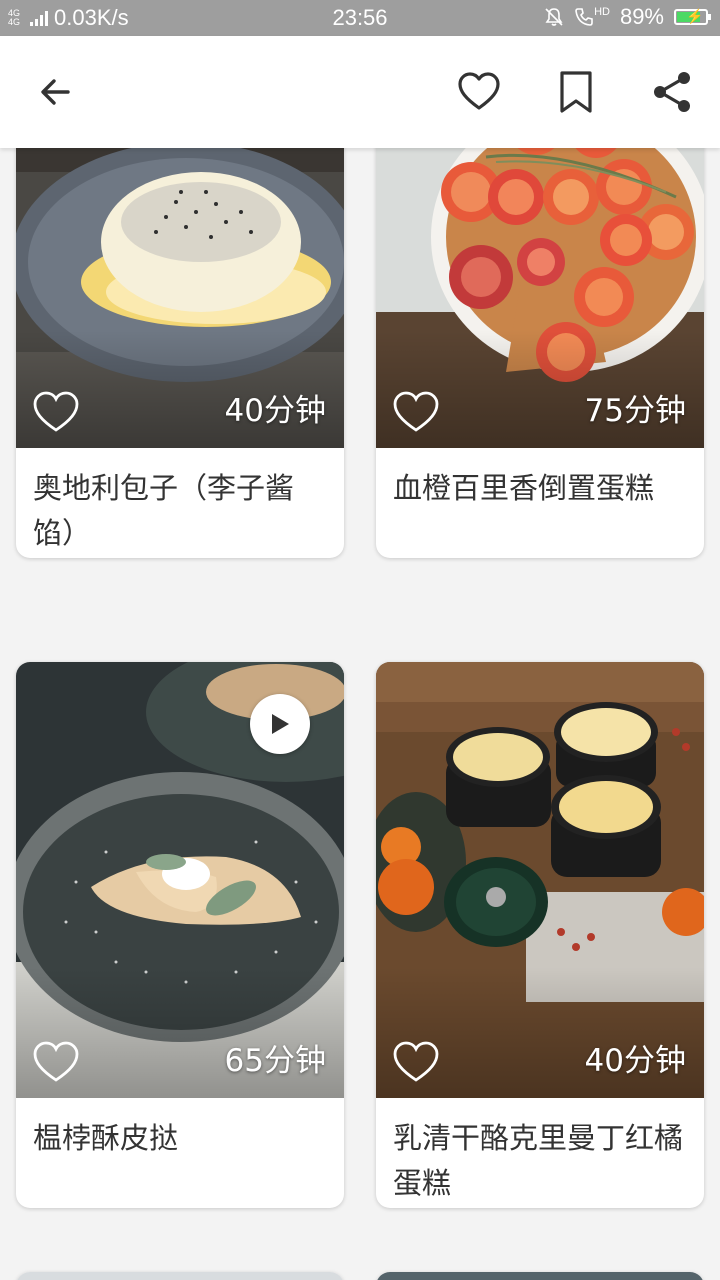 This screenshot has width=720, height=1280. I want to click on back-arrow-icon, so click(55, 92).